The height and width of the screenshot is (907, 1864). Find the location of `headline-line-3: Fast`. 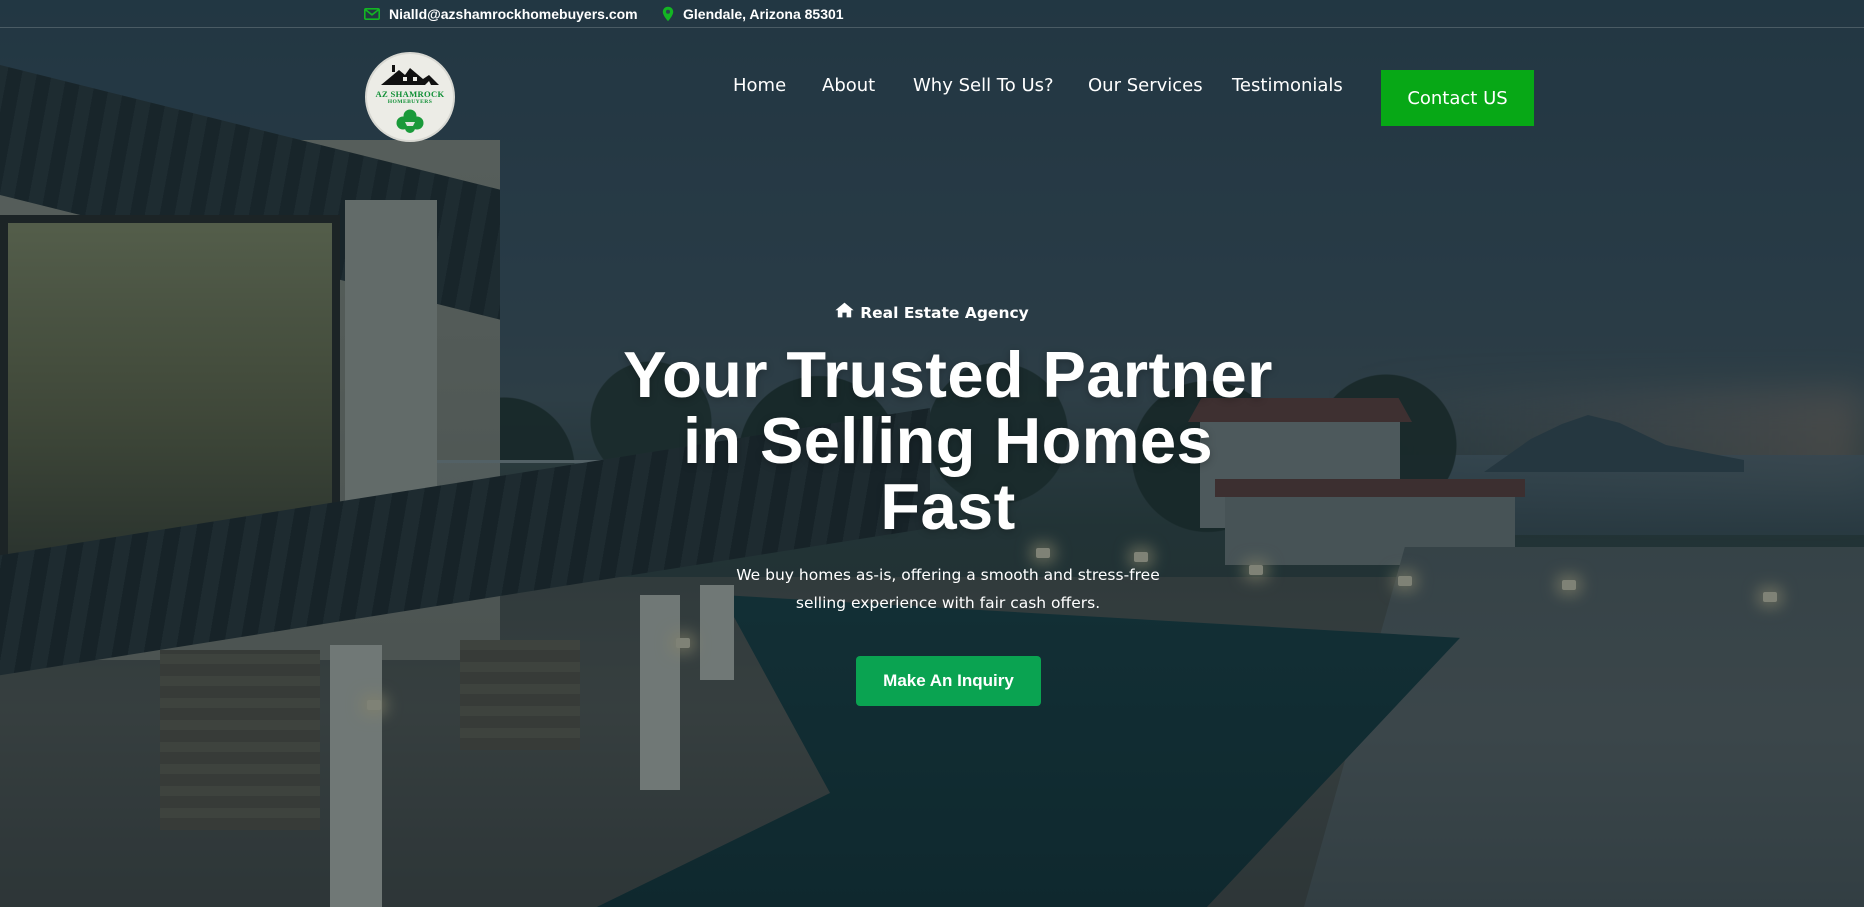

headline-line-3: Fast is located at coordinates (948, 506).